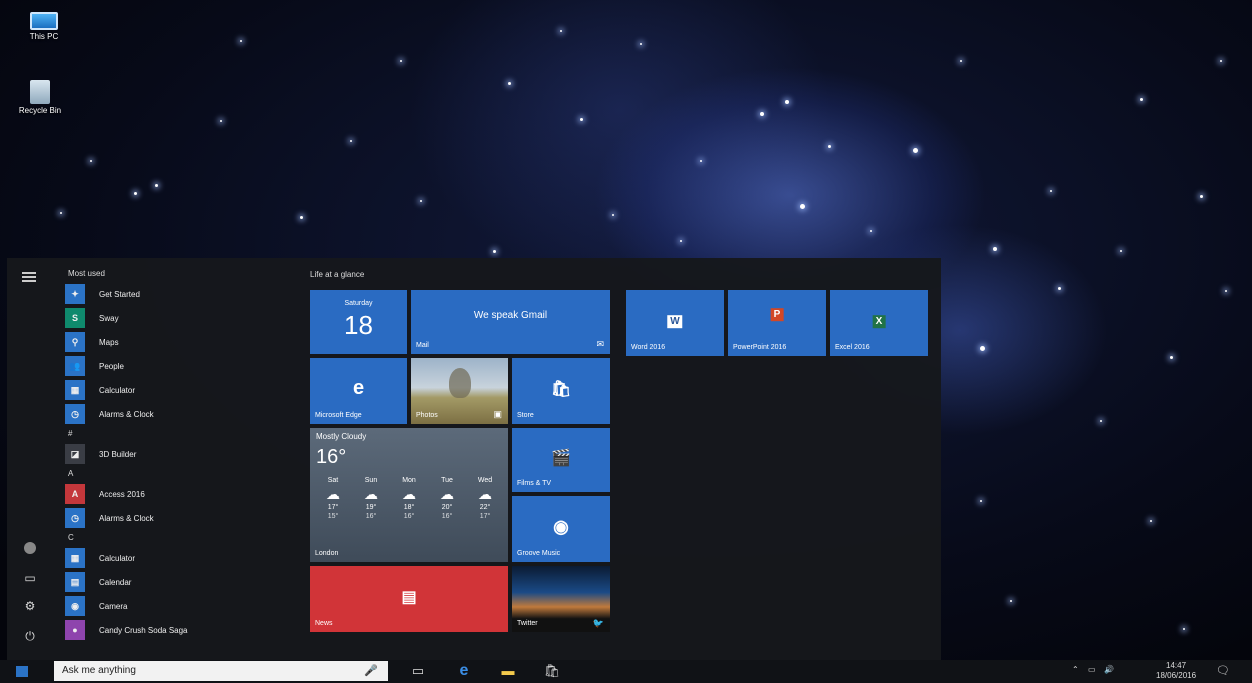  What do you see at coordinates (358, 391) in the screenshot?
I see `edge-tile: e Microsoft Edge` at bounding box center [358, 391].